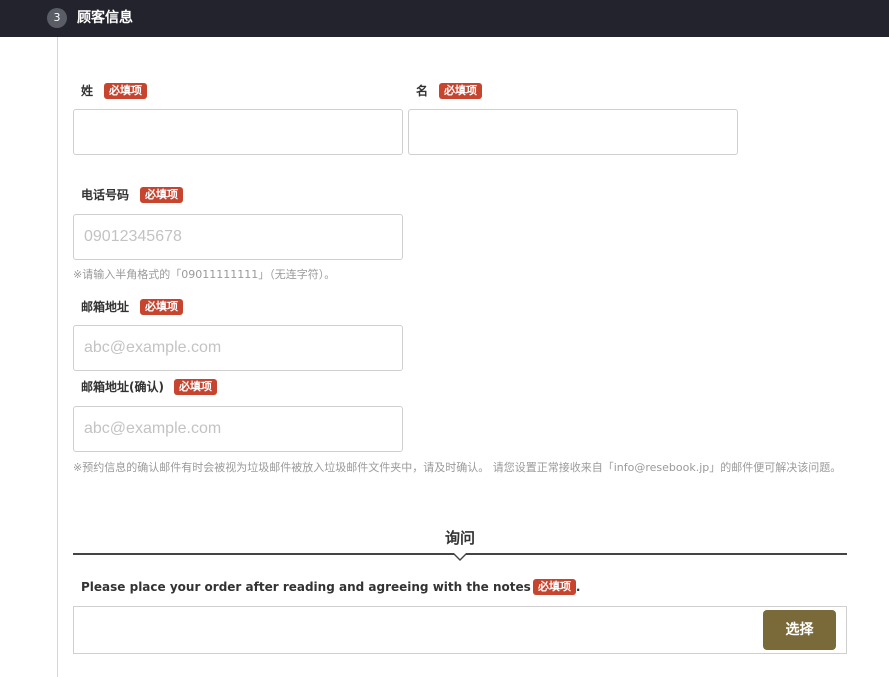  I want to click on email-label: 邮箱地址, so click(105, 307).